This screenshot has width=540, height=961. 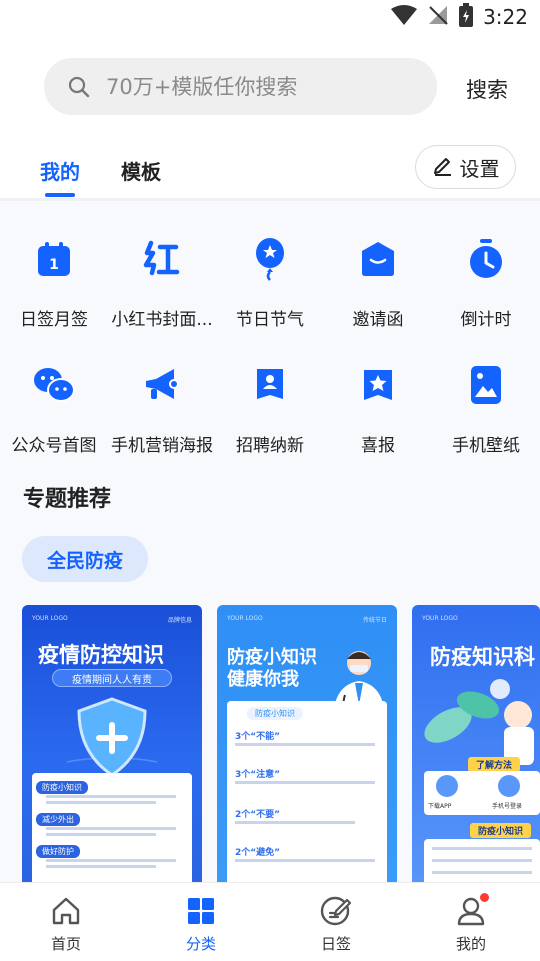 What do you see at coordinates (486, 446) in the screenshot?
I see `category-label: 手机壁纸` at bounding box center [486, 446].